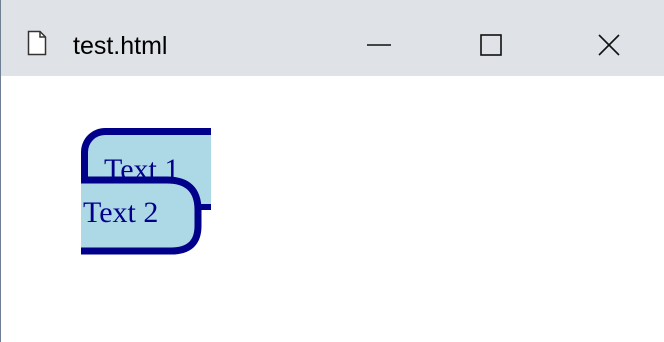 This screenshot has width=664, height=342. I want to click on close-button, so click(609, 45).